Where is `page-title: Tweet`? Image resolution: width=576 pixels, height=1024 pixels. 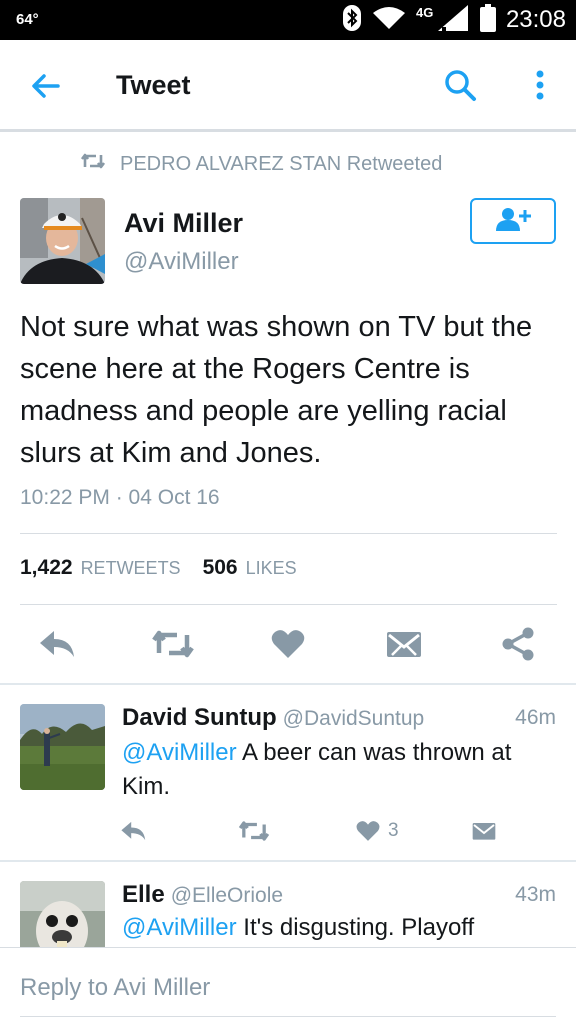
page-title: Tweet is located at coordinates (153, 85).